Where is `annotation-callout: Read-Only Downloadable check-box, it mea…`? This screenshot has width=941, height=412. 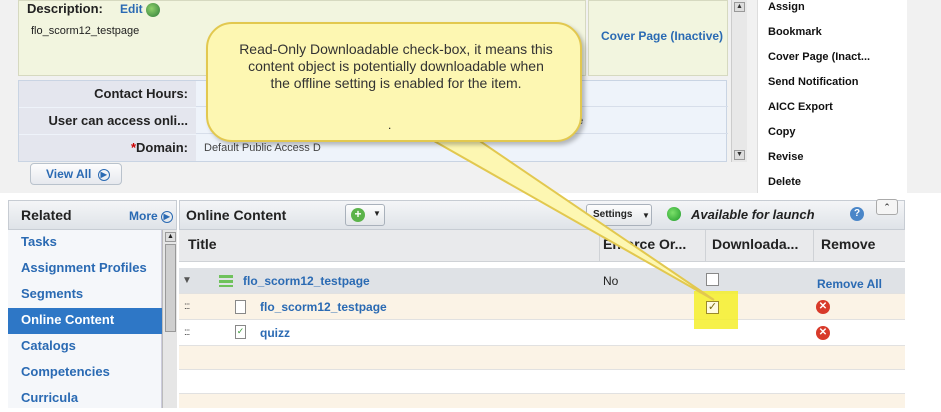 annotation-callout: Read-Only Downloadable check-box, it mea… is located at coordinates (394, 82).